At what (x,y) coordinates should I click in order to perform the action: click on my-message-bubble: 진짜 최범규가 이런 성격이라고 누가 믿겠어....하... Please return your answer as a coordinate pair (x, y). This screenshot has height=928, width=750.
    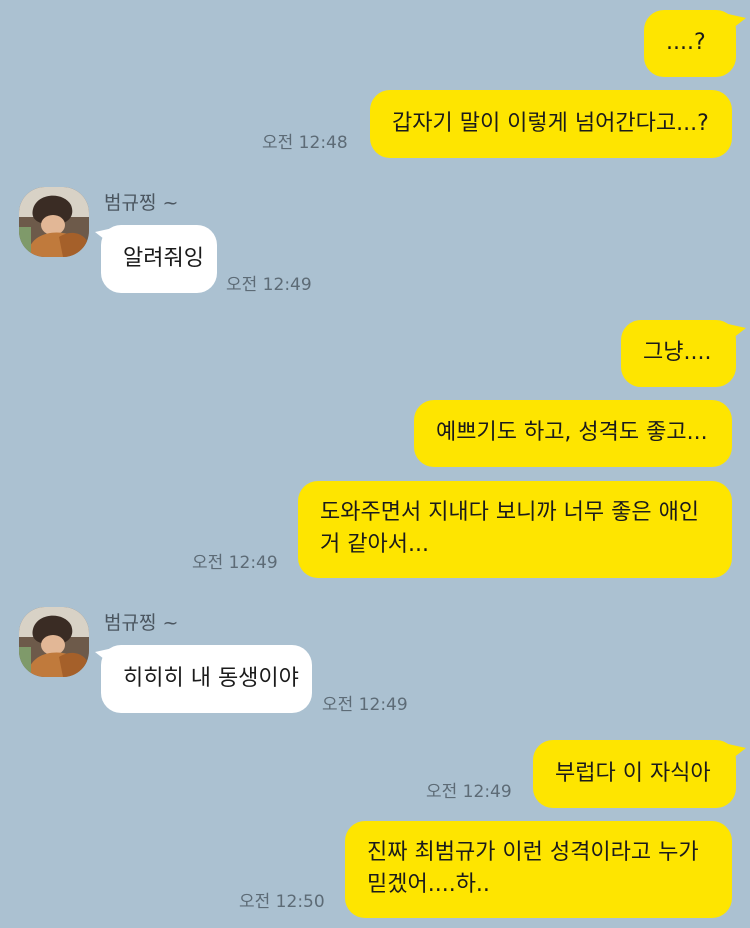
    Looking at the image, I should click on (538, 869).